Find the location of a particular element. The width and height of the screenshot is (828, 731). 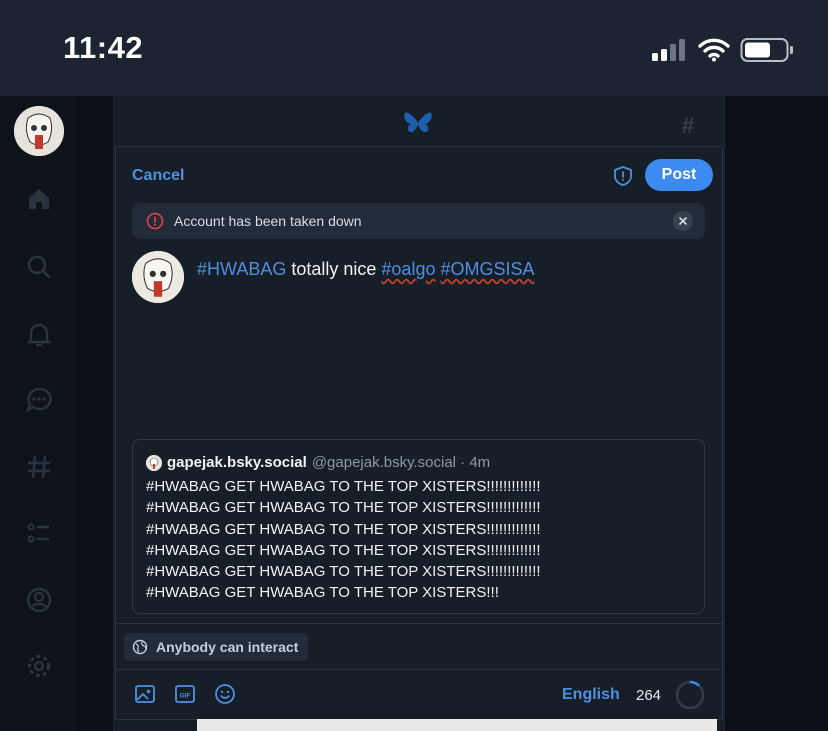

search-icon is located at coordinates (39, 267).